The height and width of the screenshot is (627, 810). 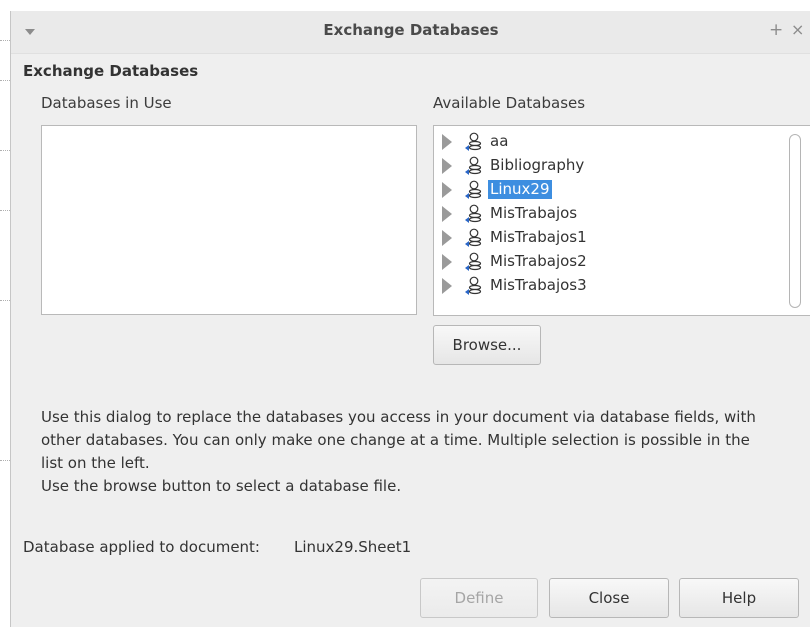 I want to click on available-databases-label: Available Databases, so click(x=509, y=103).